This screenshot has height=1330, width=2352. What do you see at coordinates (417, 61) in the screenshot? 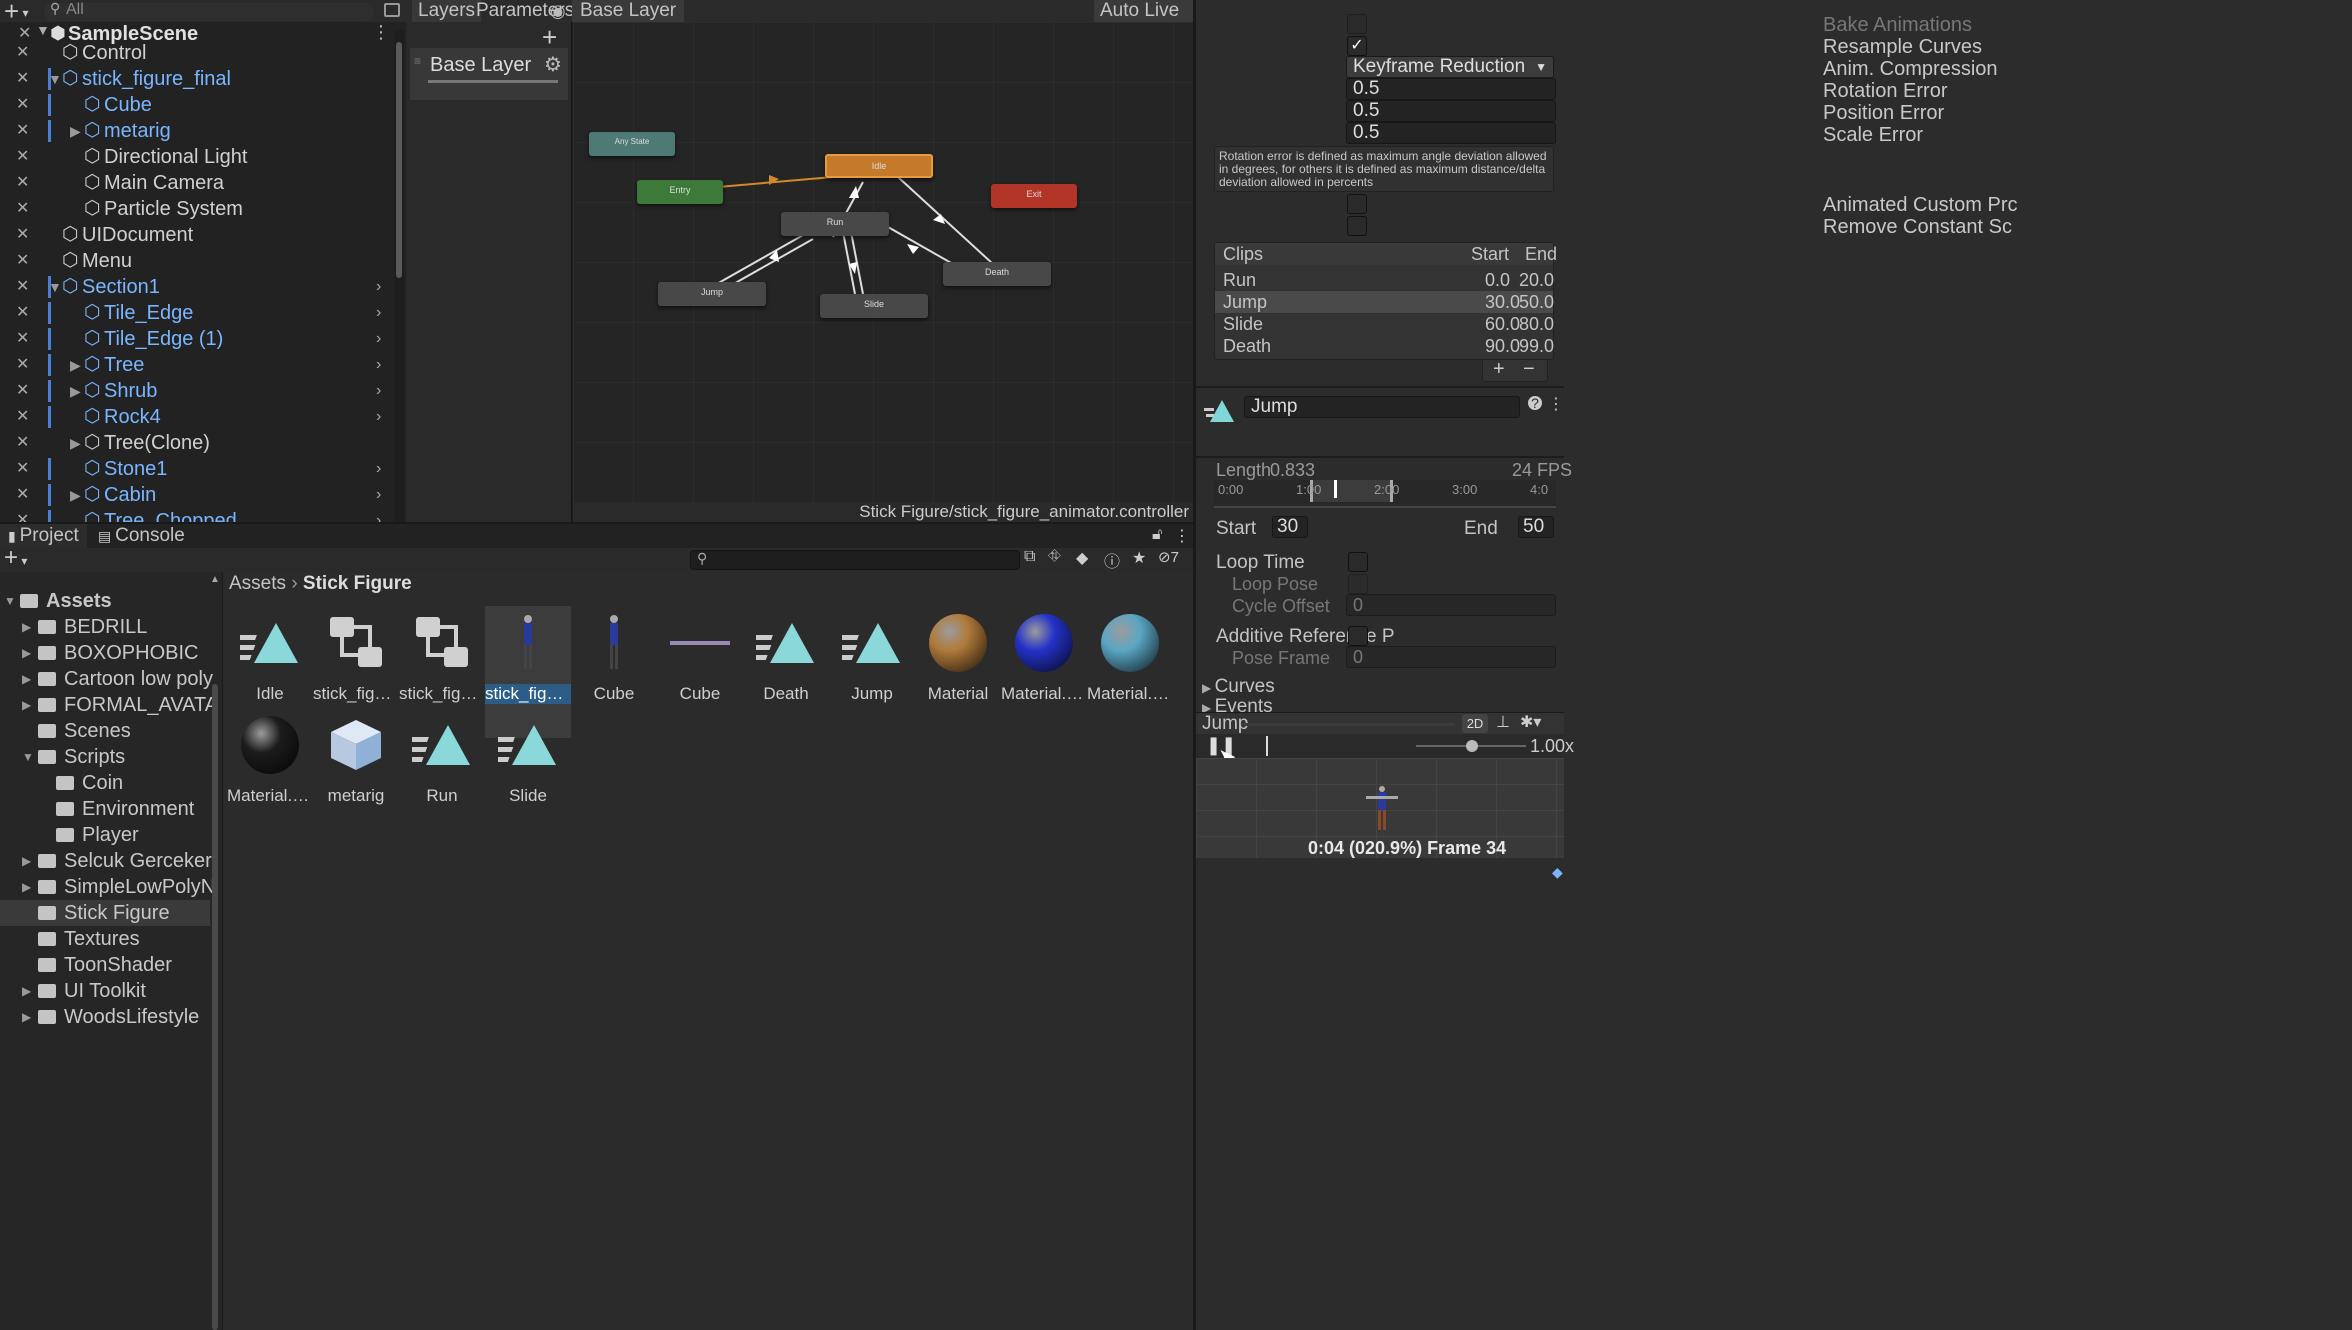
I see `drag-handle-icon: ≡` at bounding box center [417, 61].